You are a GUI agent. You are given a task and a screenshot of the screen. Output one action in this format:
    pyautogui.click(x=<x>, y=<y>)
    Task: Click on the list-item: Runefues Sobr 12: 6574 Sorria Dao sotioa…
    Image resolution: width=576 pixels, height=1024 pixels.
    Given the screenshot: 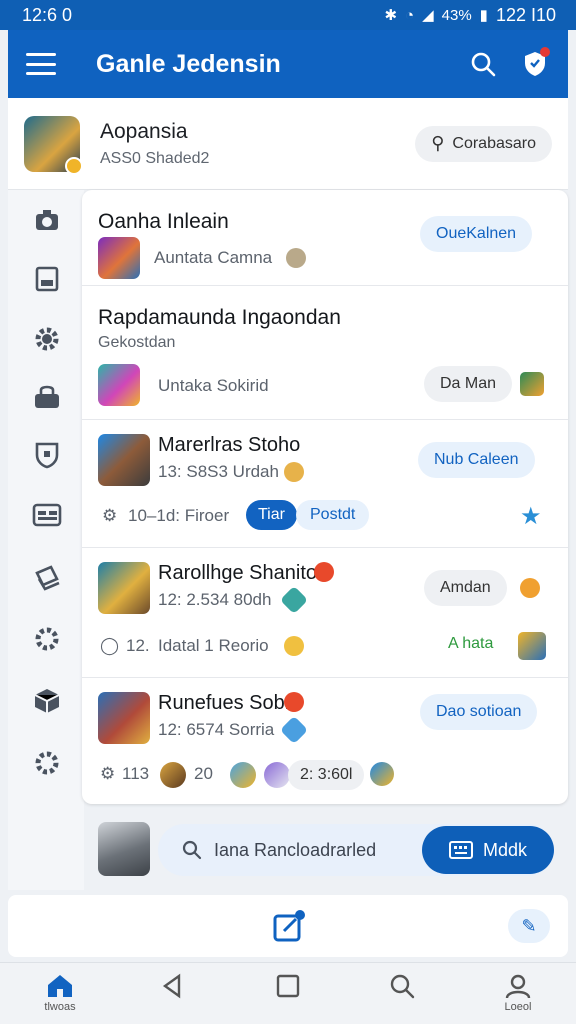 What is the action you would take?
    pyautogui.click(x=325, y=741)
    